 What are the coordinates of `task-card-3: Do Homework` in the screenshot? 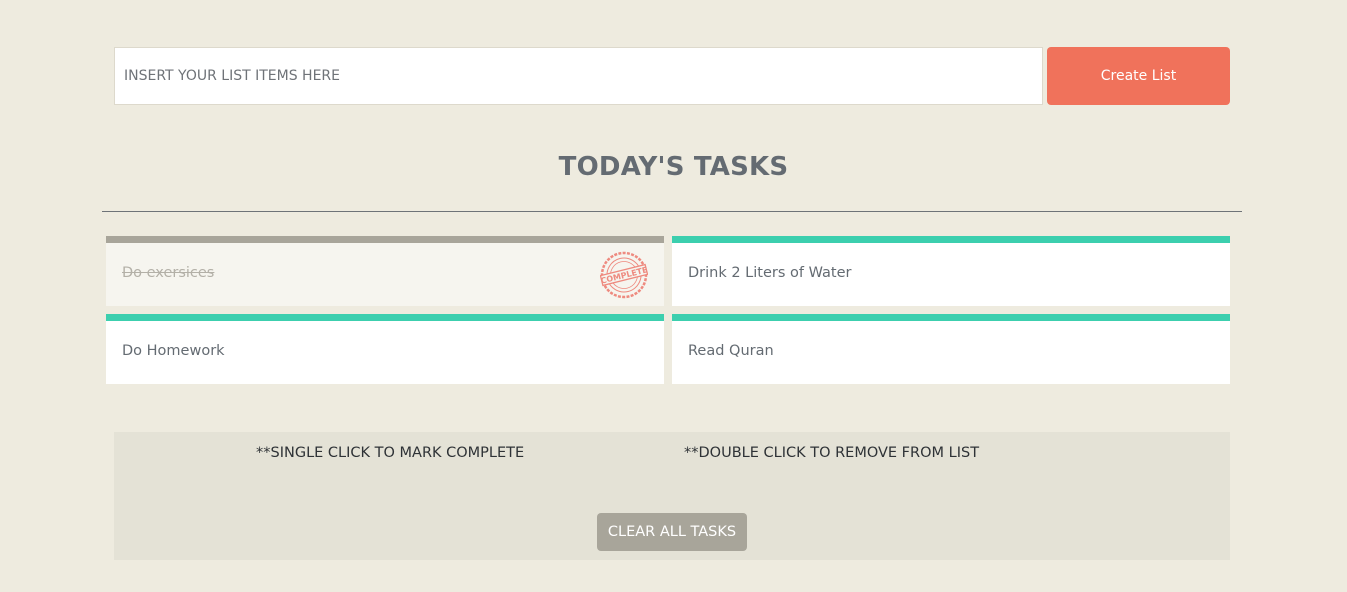 It's located at (385, 349).